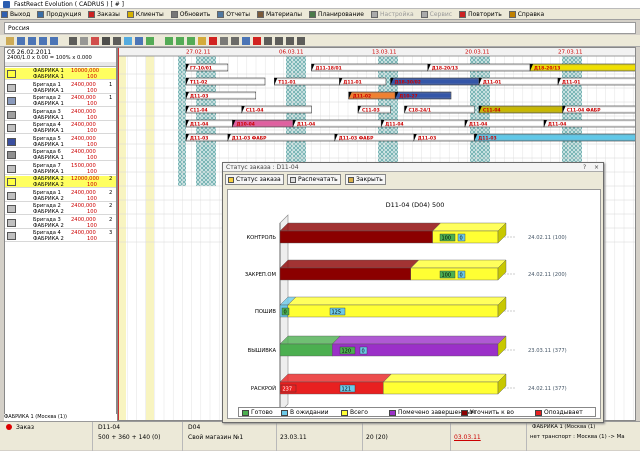 The image size is (640, 451). Describe the element at coordinates (444, 378) in the screenshot. I see `bar-top` at that location.